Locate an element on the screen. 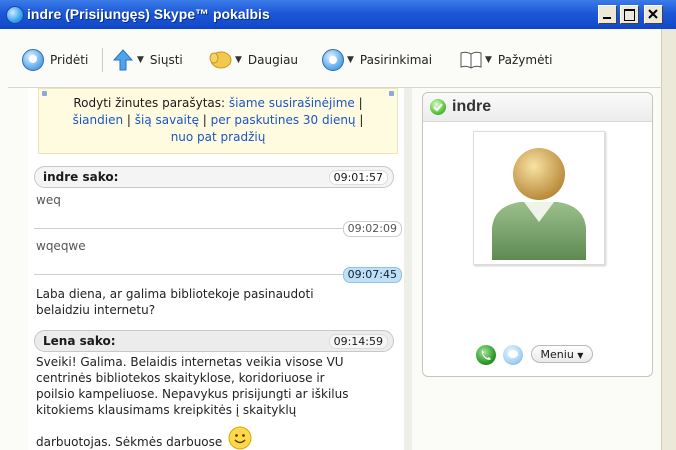  sender-name: Lena sako: is located at coordinates (79, 341).